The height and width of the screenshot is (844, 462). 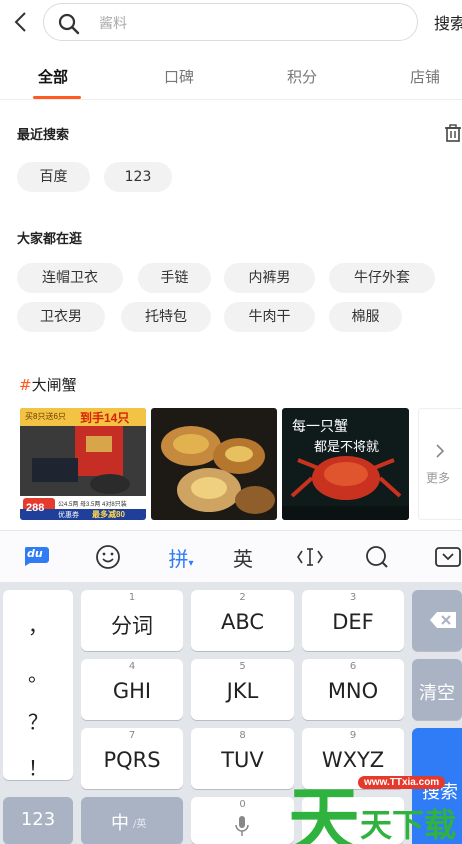 What do you see at coordinates (453, 133) in the screenshot?
I see `trash-icon` at bounding box center [453, 133].